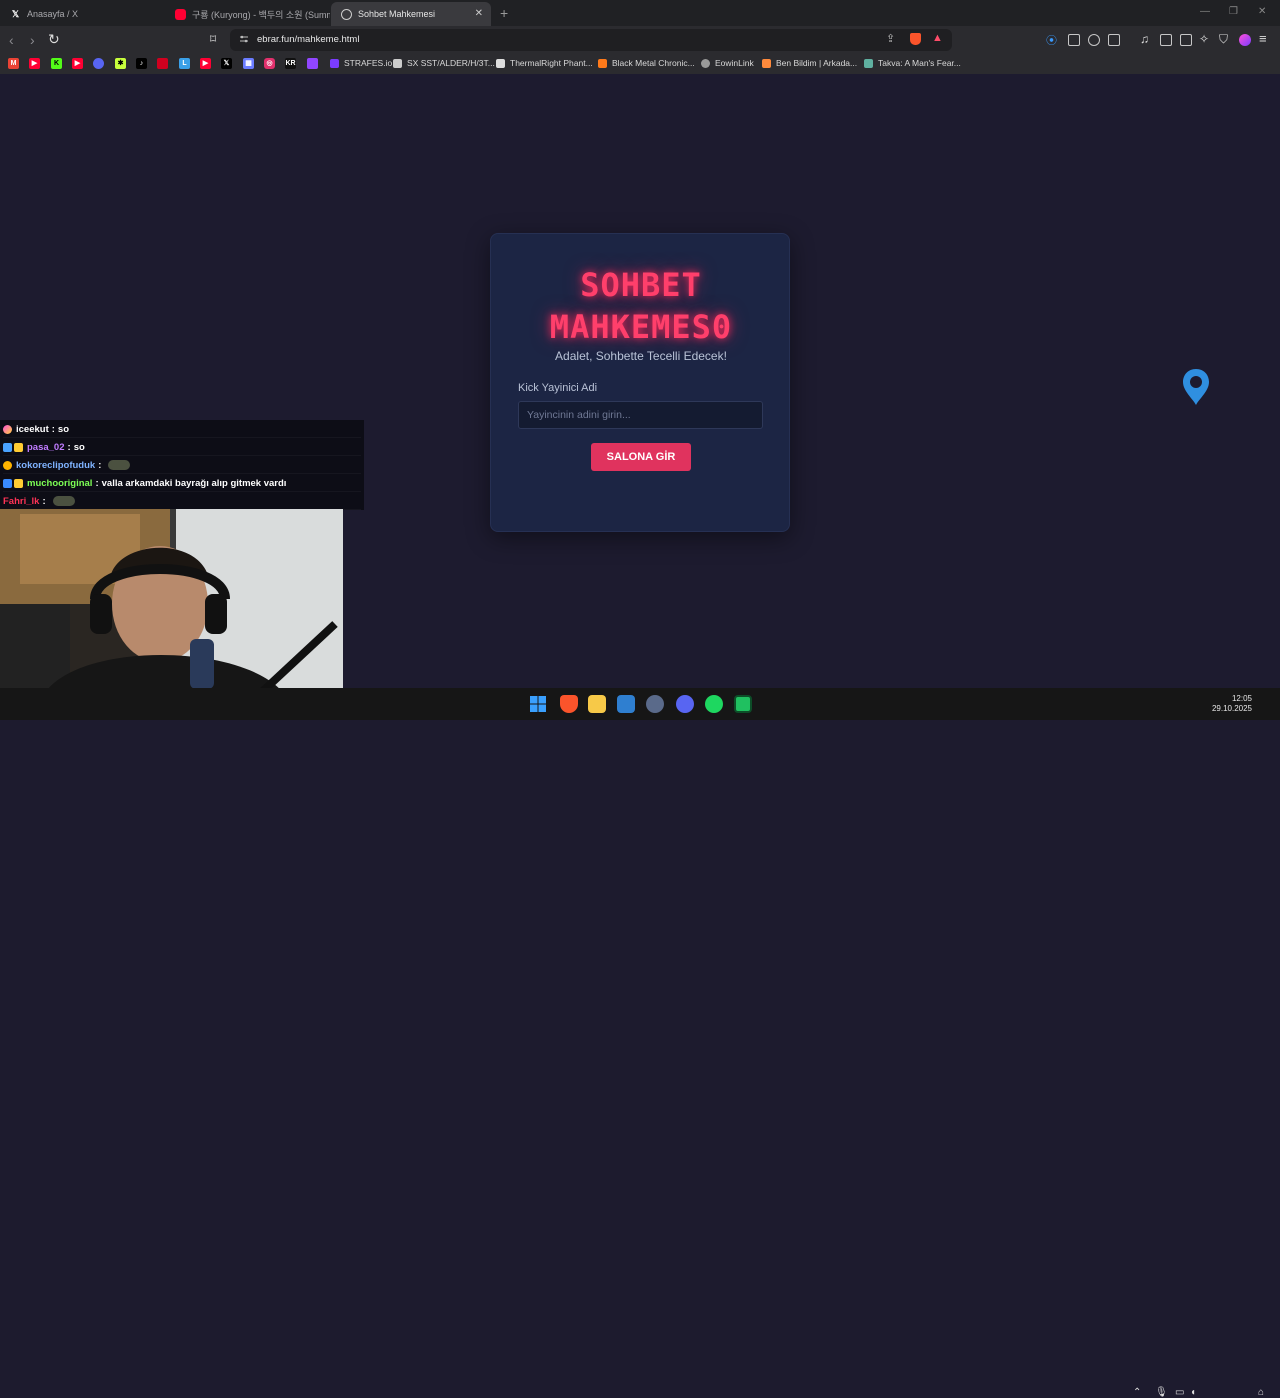 The image size is (1280, 1398). I want to click on bookmark-eowinlink: EowinLink, so click(727, 63).